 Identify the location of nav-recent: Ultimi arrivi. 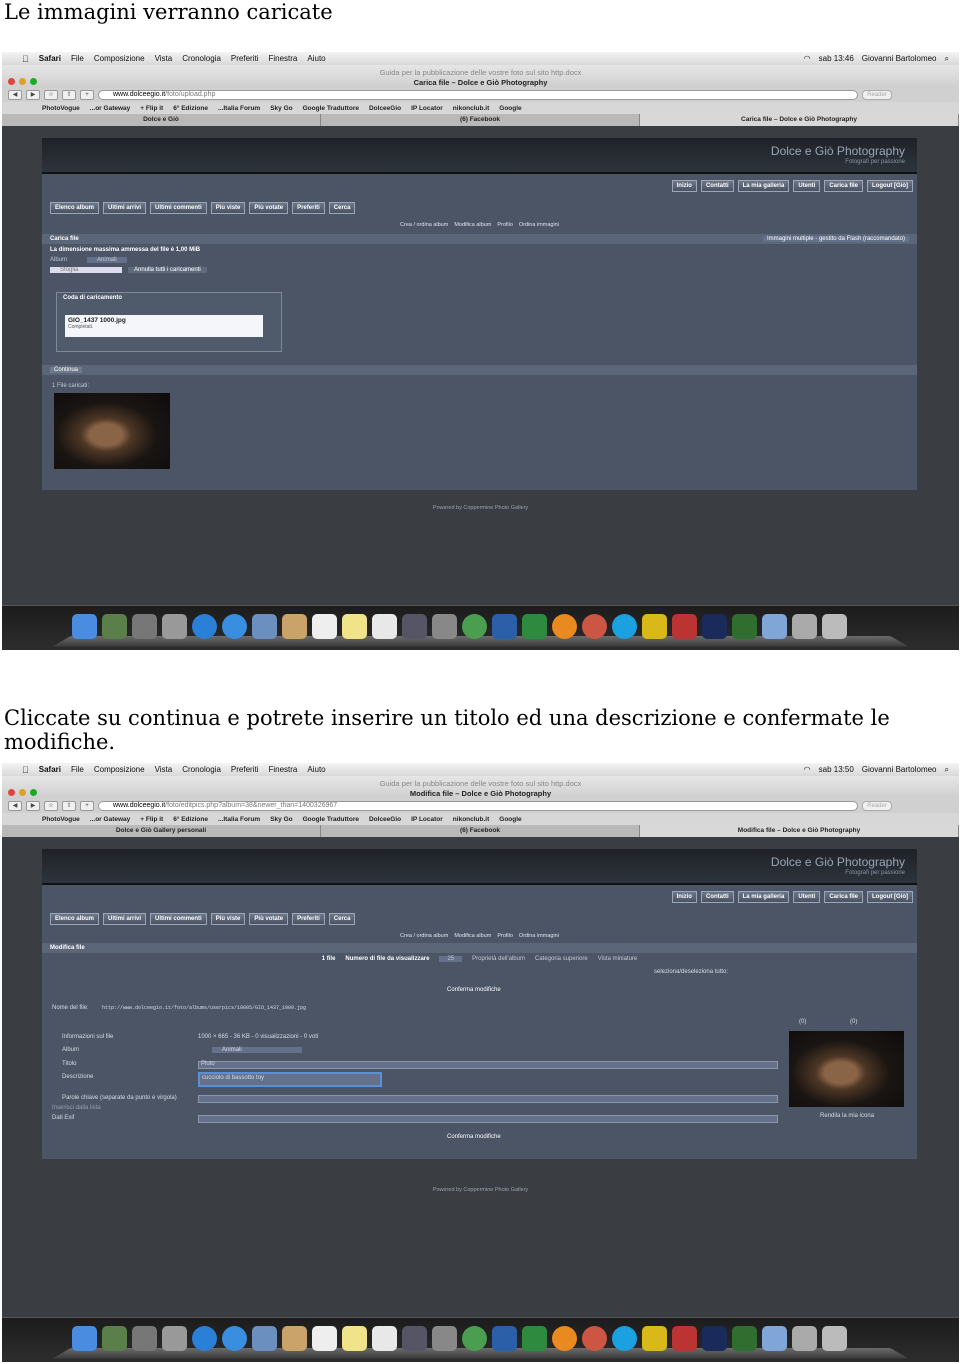
(125, 919).